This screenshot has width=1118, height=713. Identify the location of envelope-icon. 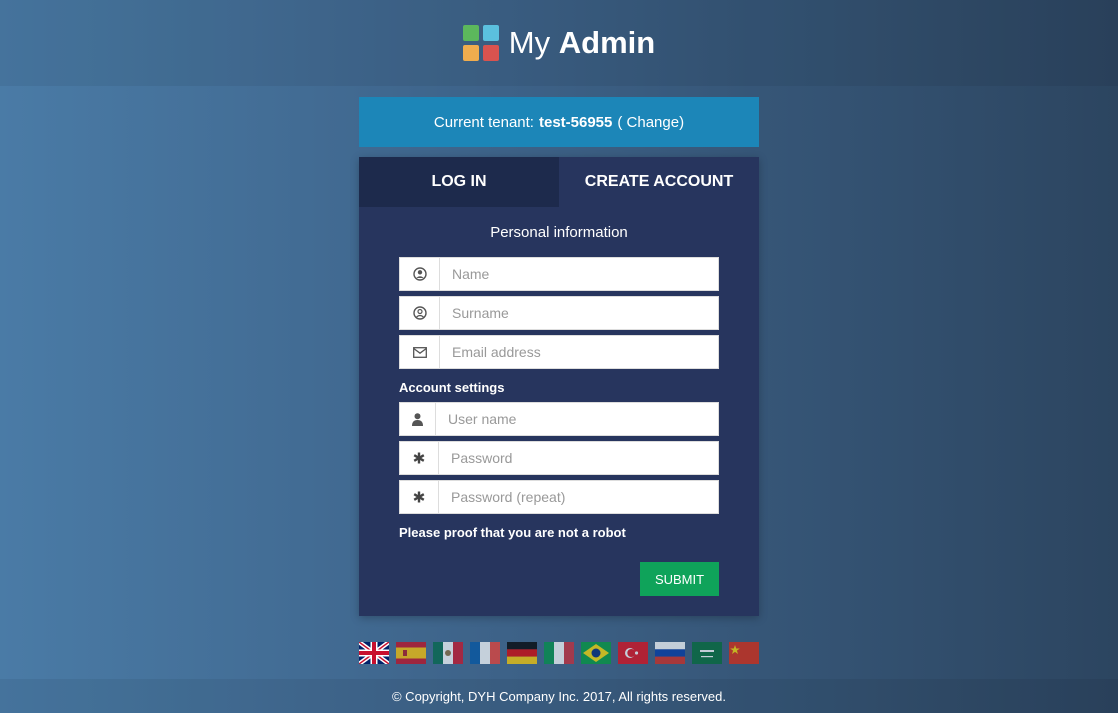
(420, 352).